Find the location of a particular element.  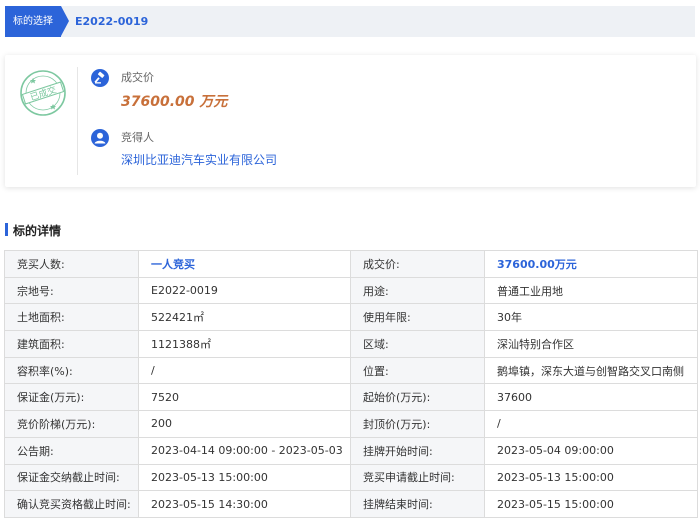

card-divider is located at coordinates (77, 121).